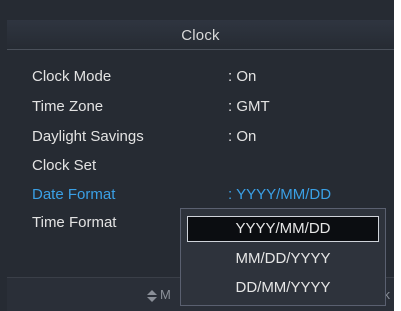 The height and width of the screenshot is (311, 401). I want to click on menu-item-label: Time Zone, so click(68, 106).